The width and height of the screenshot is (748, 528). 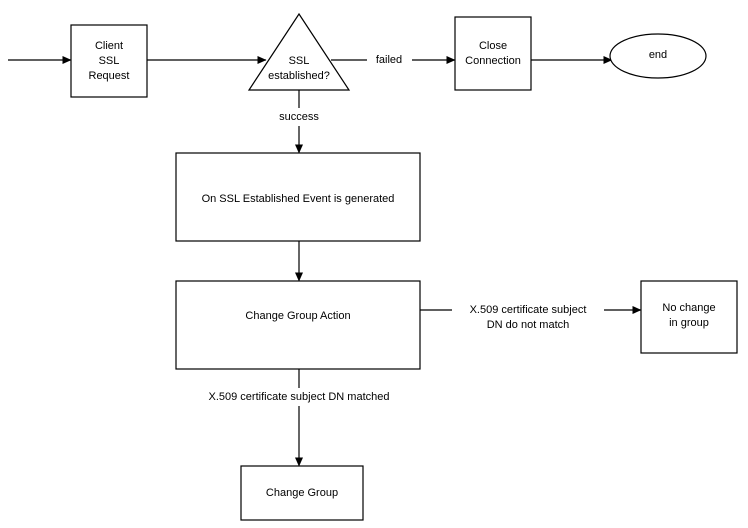 What do you see at coordinates (528, 325) in the screenshot?
I see `edge-label-dn-do-not-match-line2: DN do not match` at bounding box center [528, 325].